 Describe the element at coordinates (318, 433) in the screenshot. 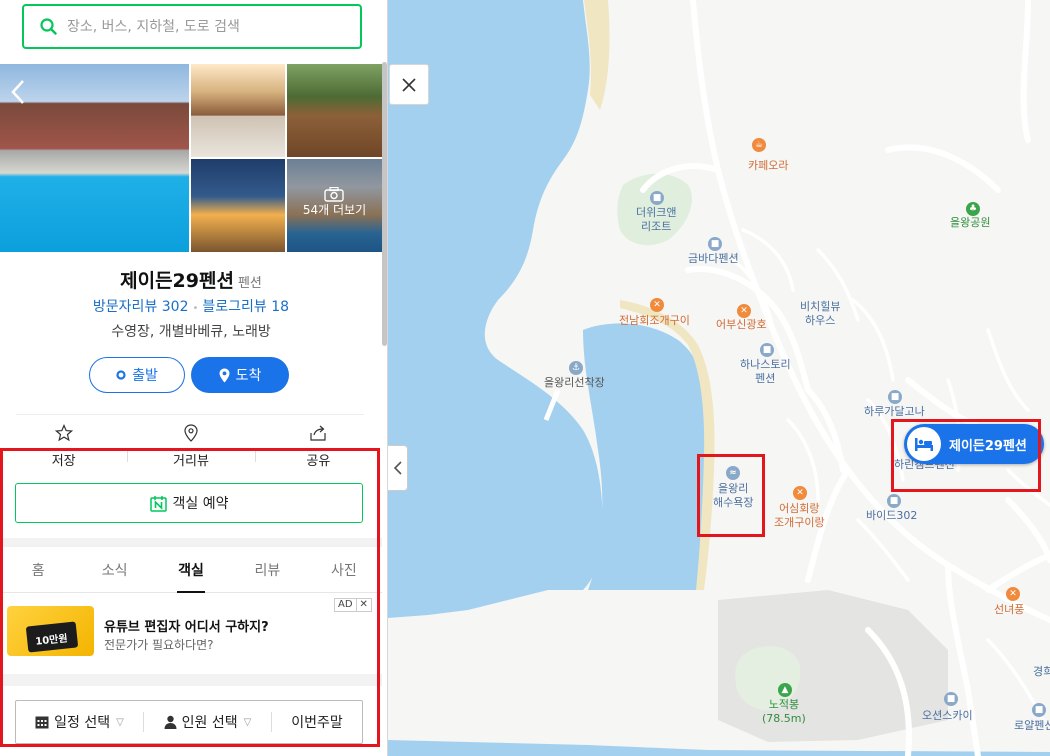

I see `share-icon` at that location.